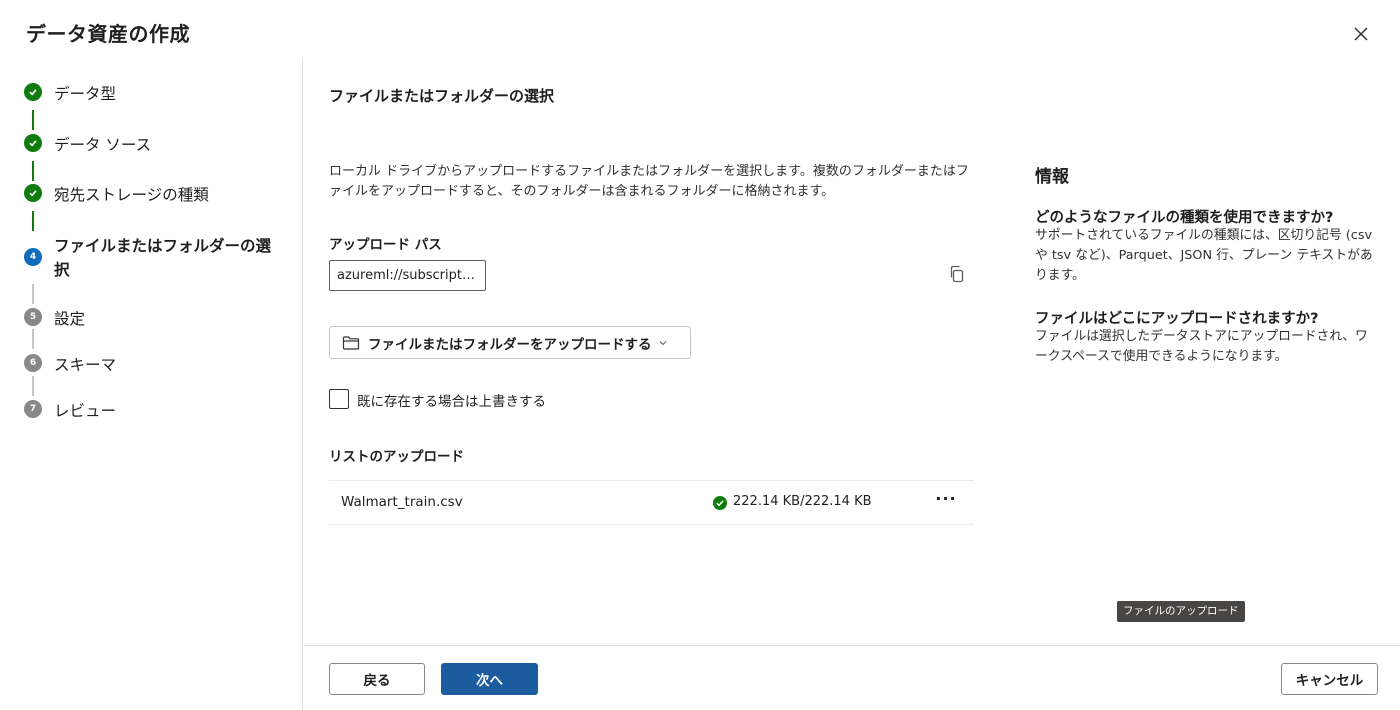  I want to click on info-question: ファイルはどこにアップロードされますか?, so click(1177, 319).